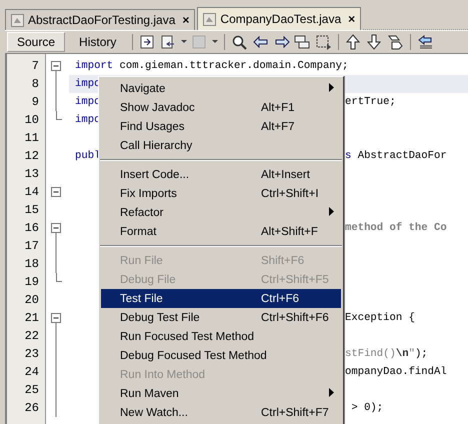 This screenshot has width=468, height=424. What do you see at coordinates (221, 193) in the screenshot?
I see `menu-item: Fix Imports Ctrl+Shift+I` at bounding box center [221, 193].